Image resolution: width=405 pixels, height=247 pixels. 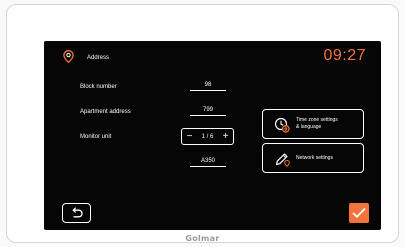 I want to click on pencil-settings-icon, so click(x=282, y=160).